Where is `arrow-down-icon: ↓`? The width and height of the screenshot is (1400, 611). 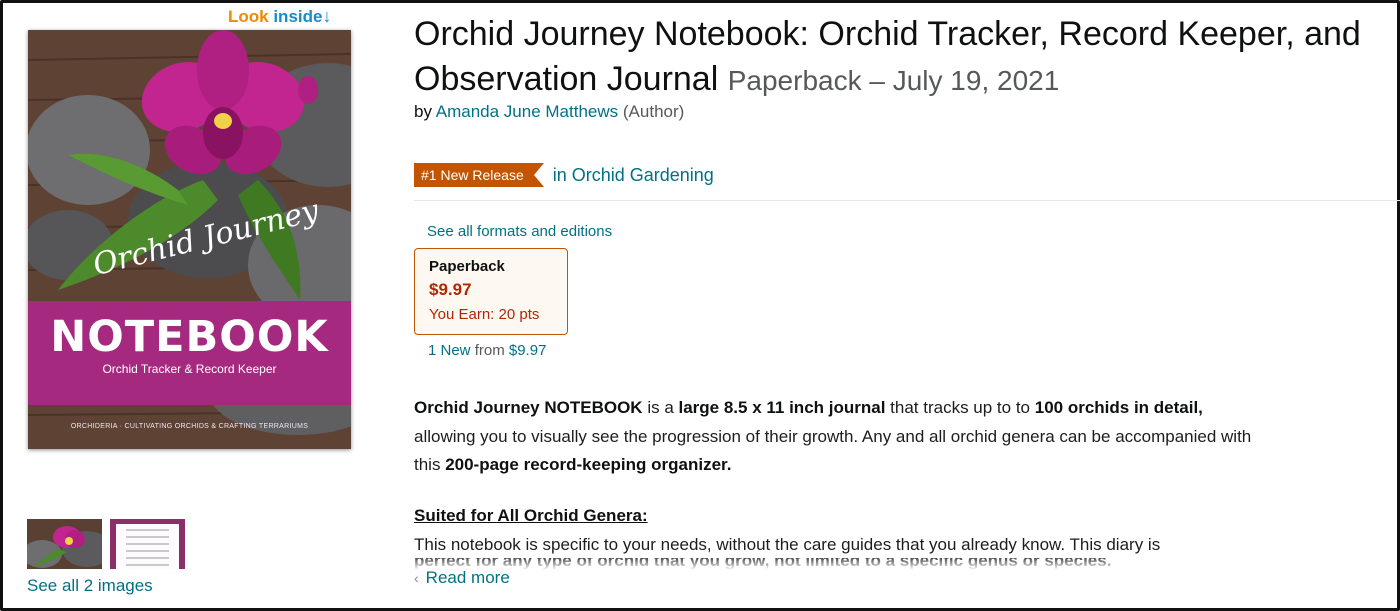
arrow-down-icon: ↓ is located at coordinates (327, 16).